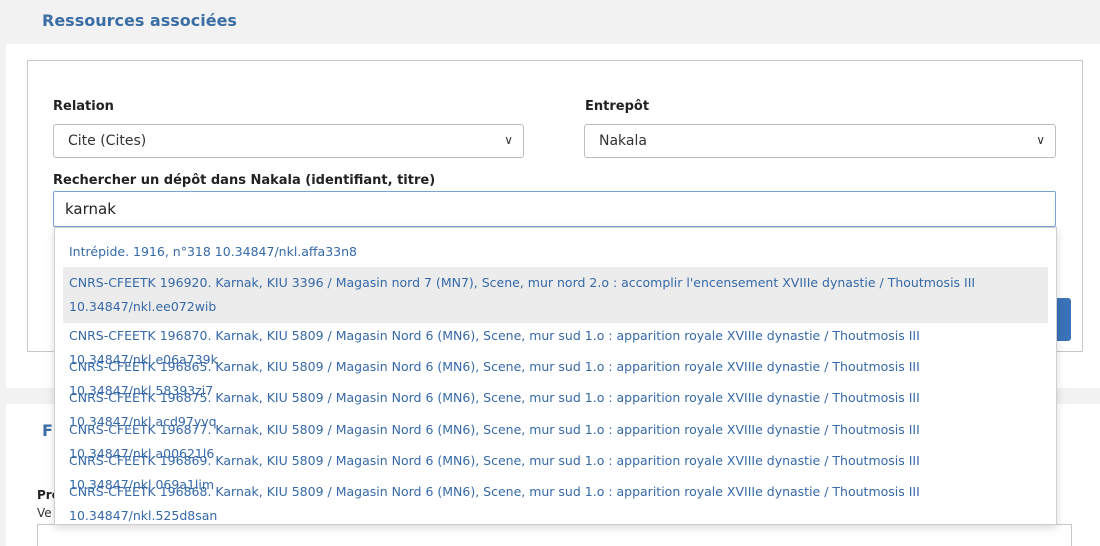 This screenshot has height=546, width=1100. What do you see at coordinates (554, 209) in the screenshot?
I see `search-input: karnak` at bounding box center [554, 209].